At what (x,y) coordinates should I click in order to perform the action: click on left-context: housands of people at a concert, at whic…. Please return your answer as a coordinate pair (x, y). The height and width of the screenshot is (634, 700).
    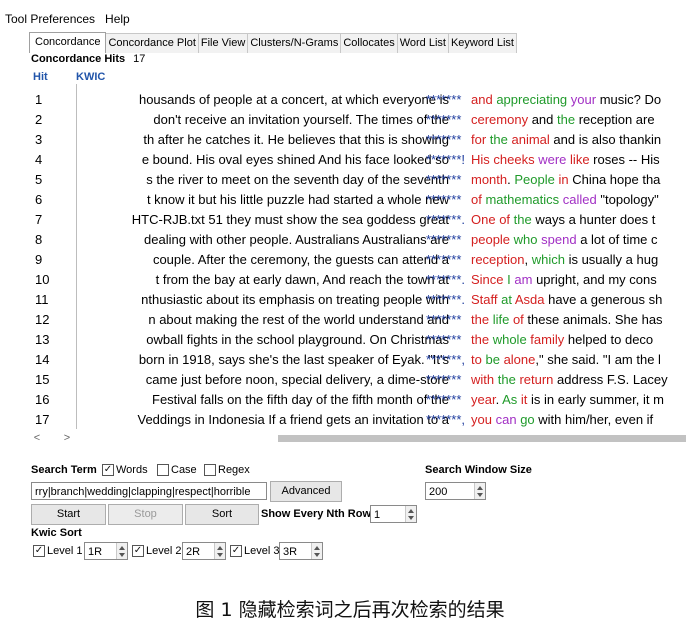
    Looking at the image, I should click on (262, 100).